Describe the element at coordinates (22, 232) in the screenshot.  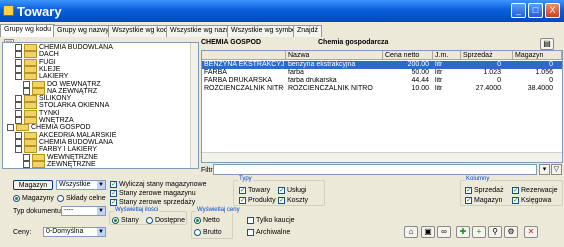
I see `ceny-label: Ceny:` at that location.